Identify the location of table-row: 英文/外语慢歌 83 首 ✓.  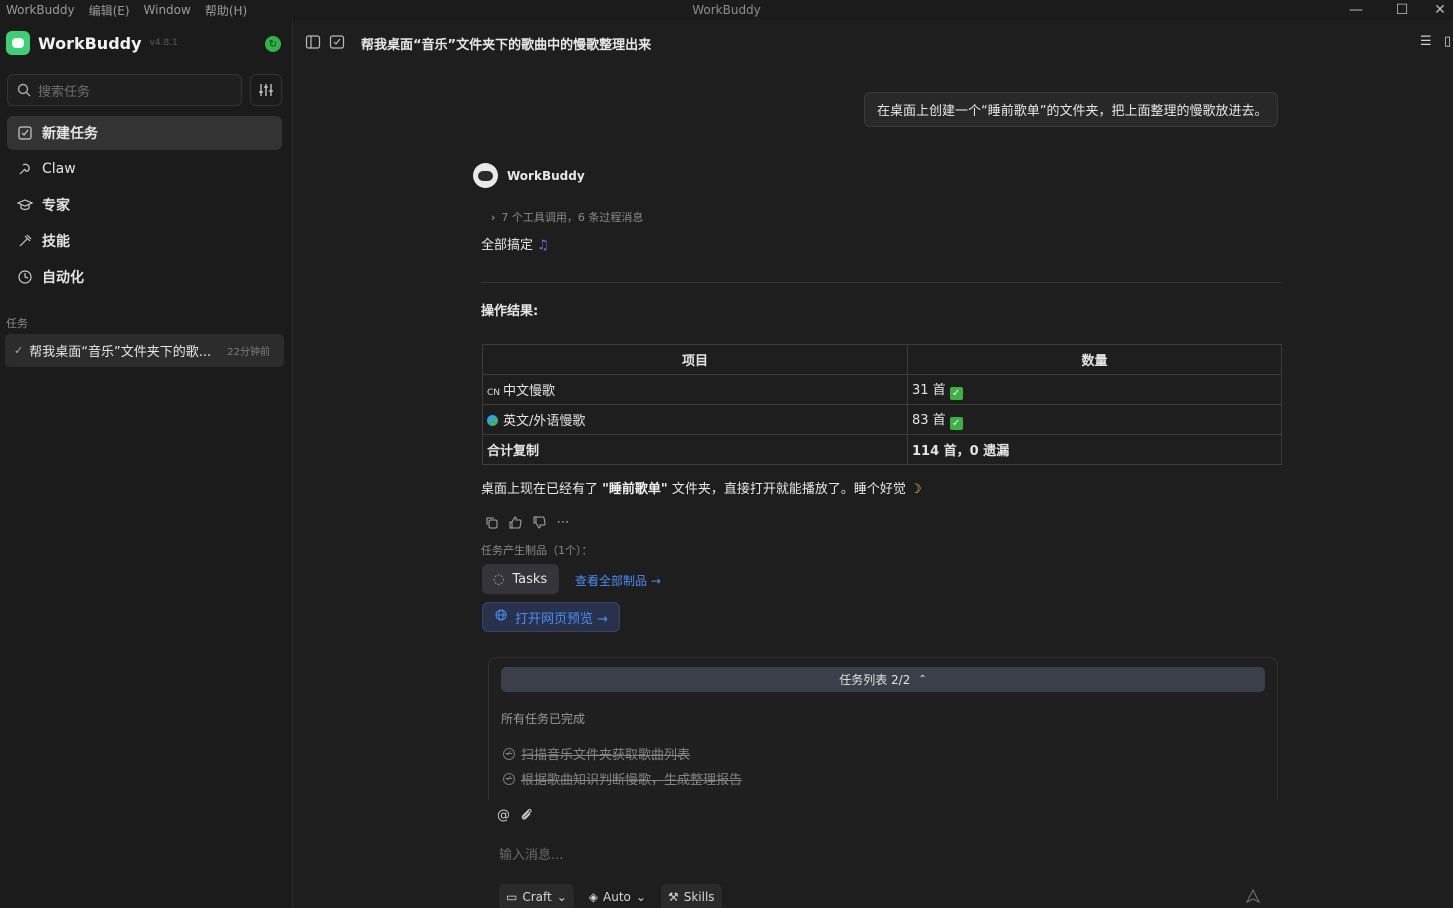
(882, 419).